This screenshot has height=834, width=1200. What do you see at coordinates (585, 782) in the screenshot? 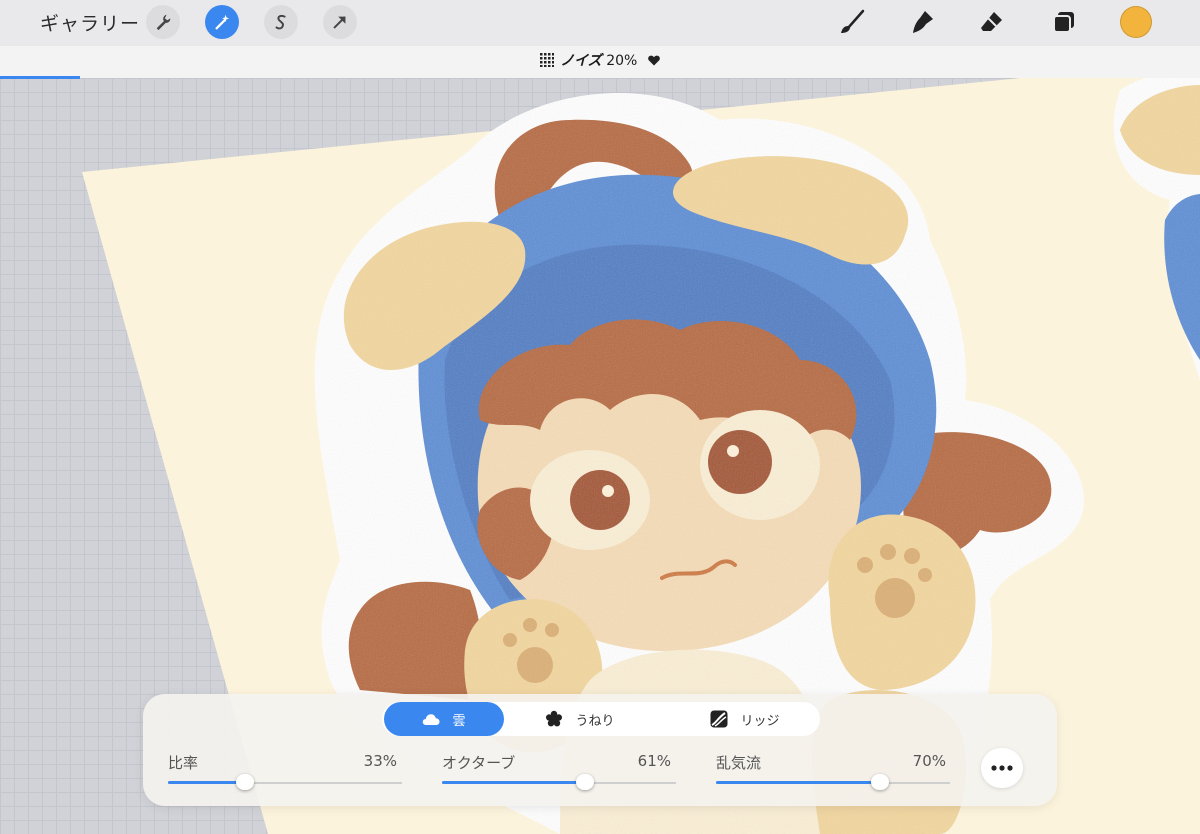
I see `octave-slider-thumb` at bounding box center [585, 782].